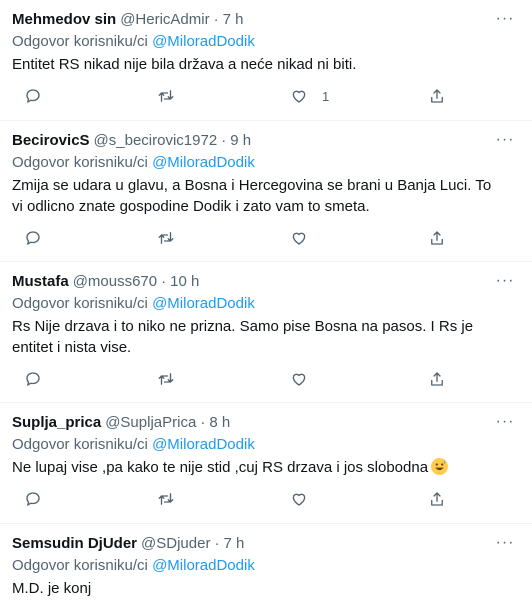 This screenshot has height=600, width=532. What do you see at coordinates (266, 282) in the screenshot?
I see `tweet-header: Mustafa @mouss670 · 10 h` at bounding box center [266, 282].